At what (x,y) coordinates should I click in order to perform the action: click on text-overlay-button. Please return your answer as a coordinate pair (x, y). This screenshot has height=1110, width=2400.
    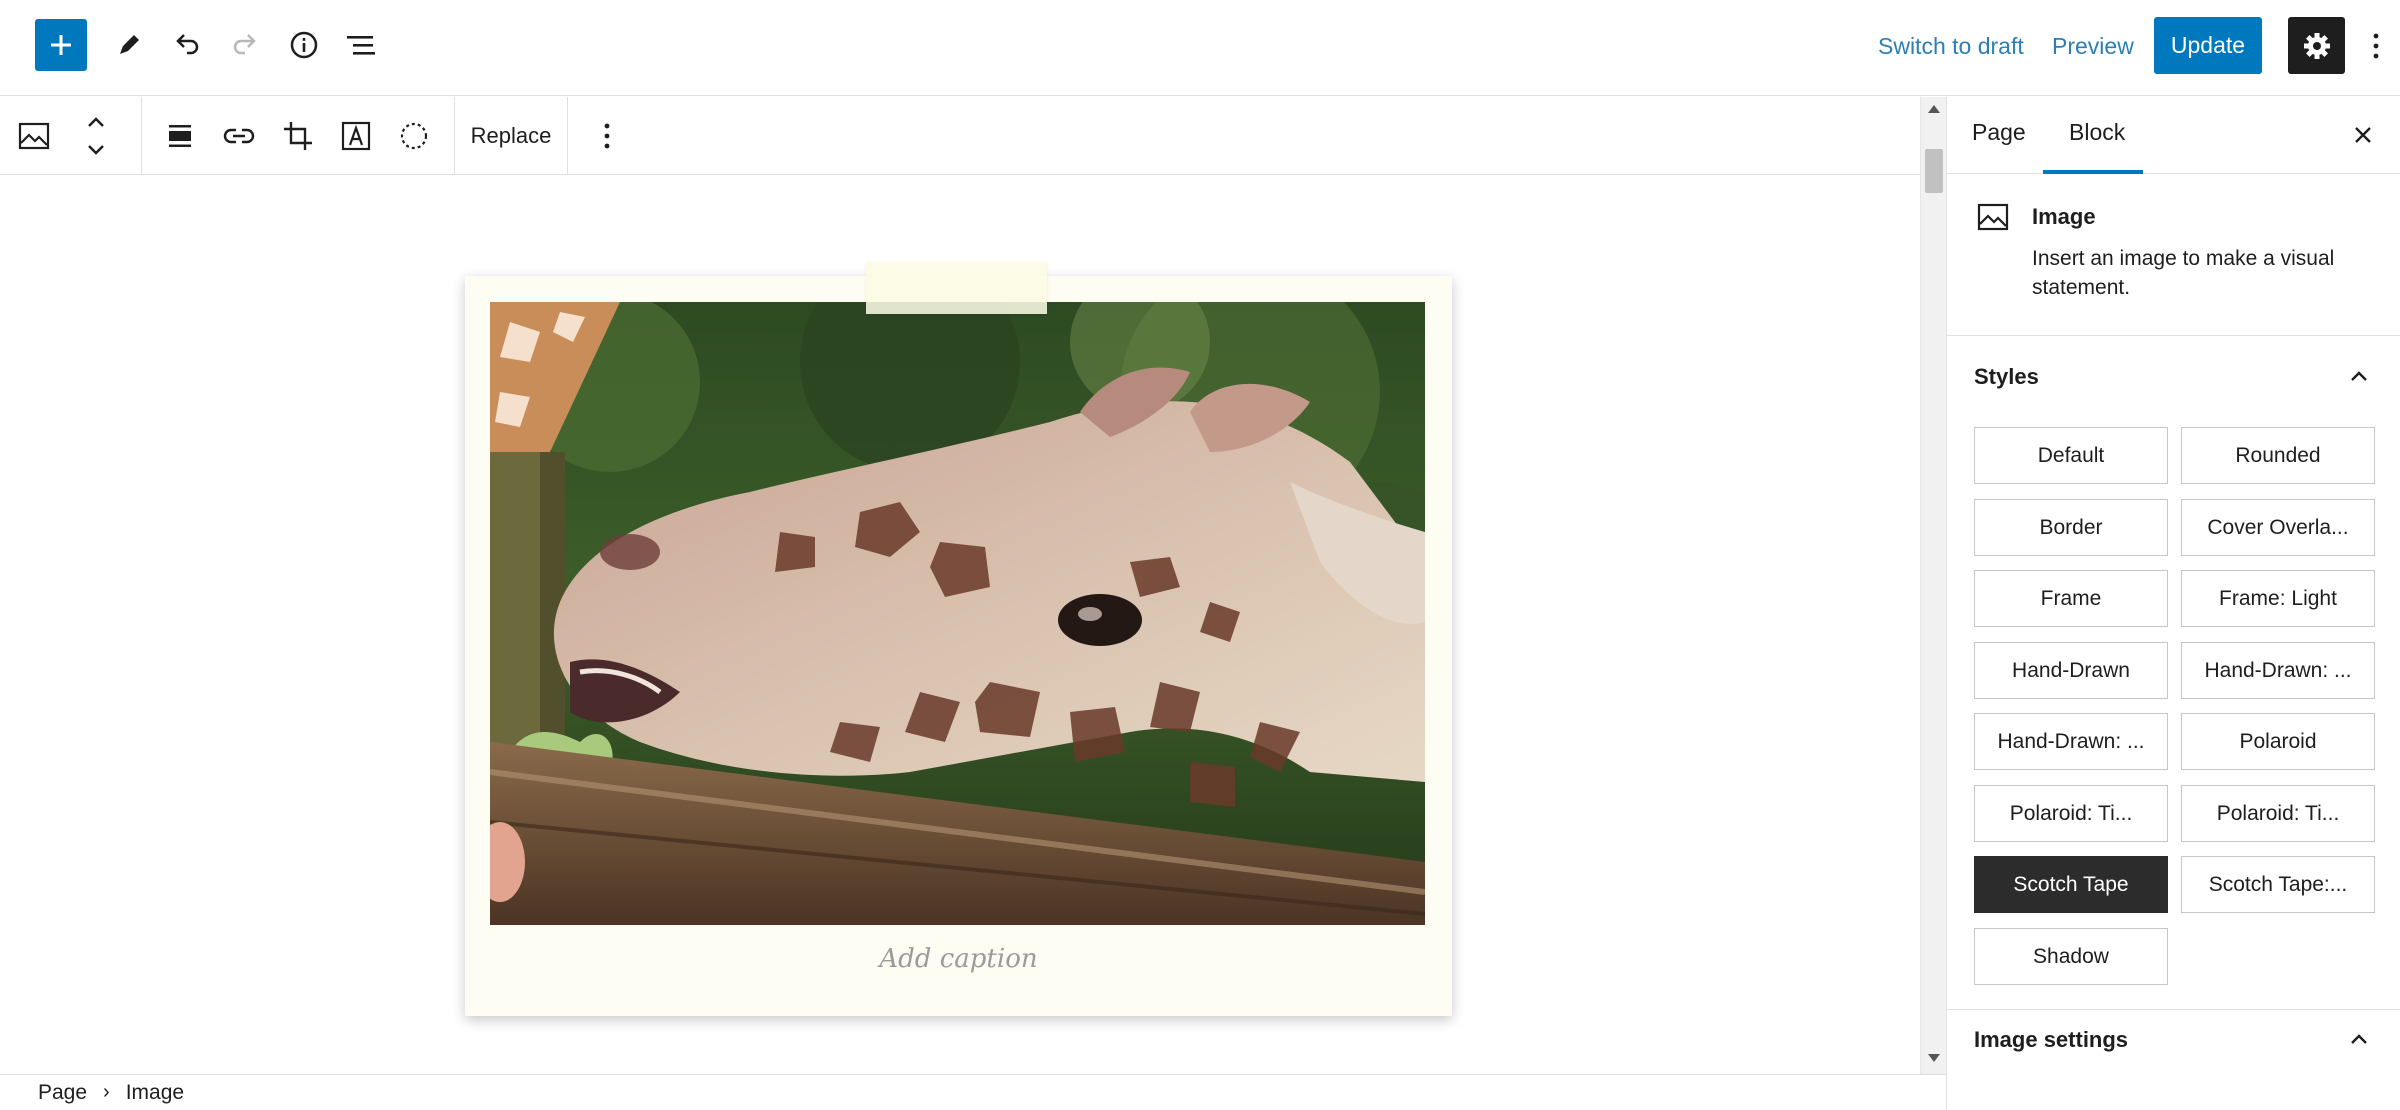
    Looking at the image, I should click on (356, 136).